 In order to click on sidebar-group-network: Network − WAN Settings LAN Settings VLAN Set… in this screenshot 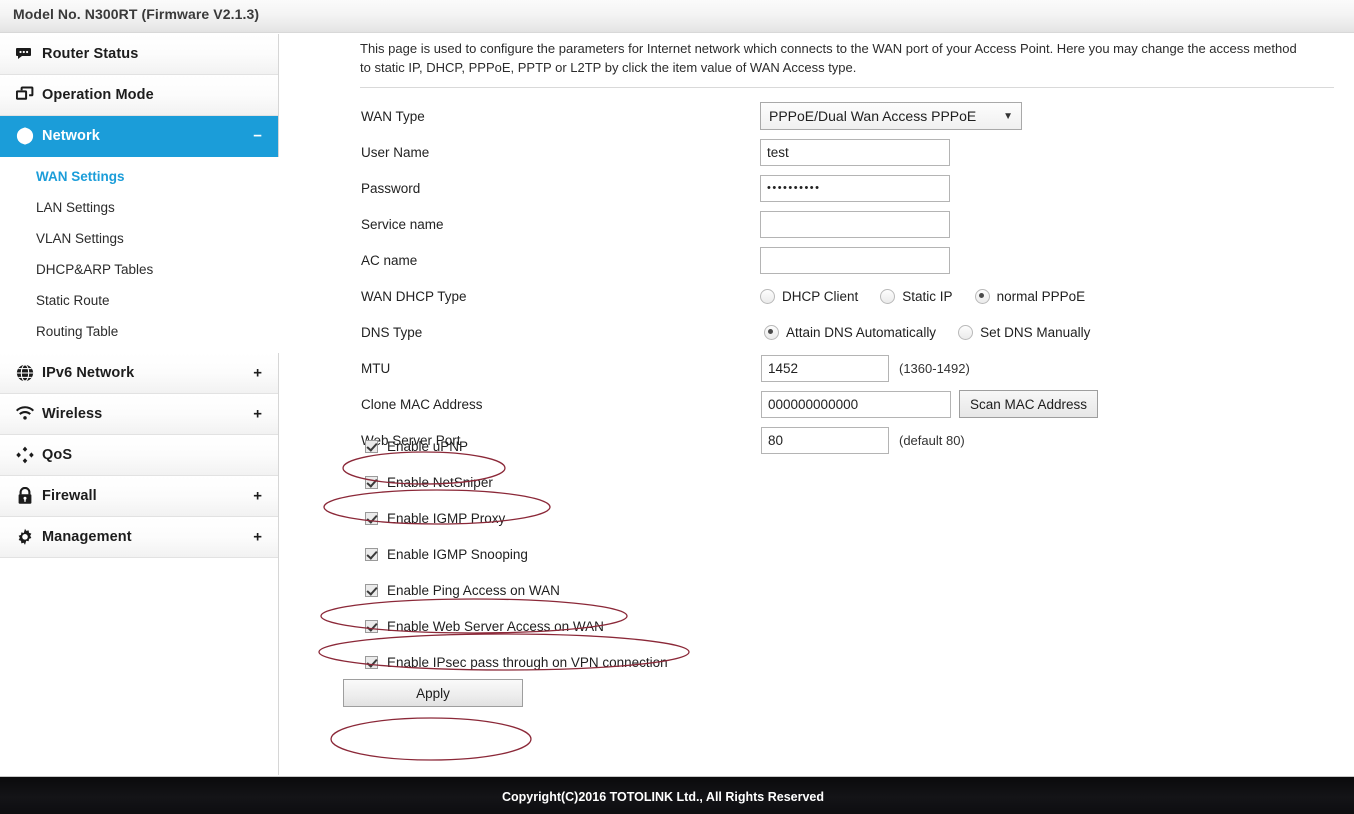, I will do `click(139, 234)`.